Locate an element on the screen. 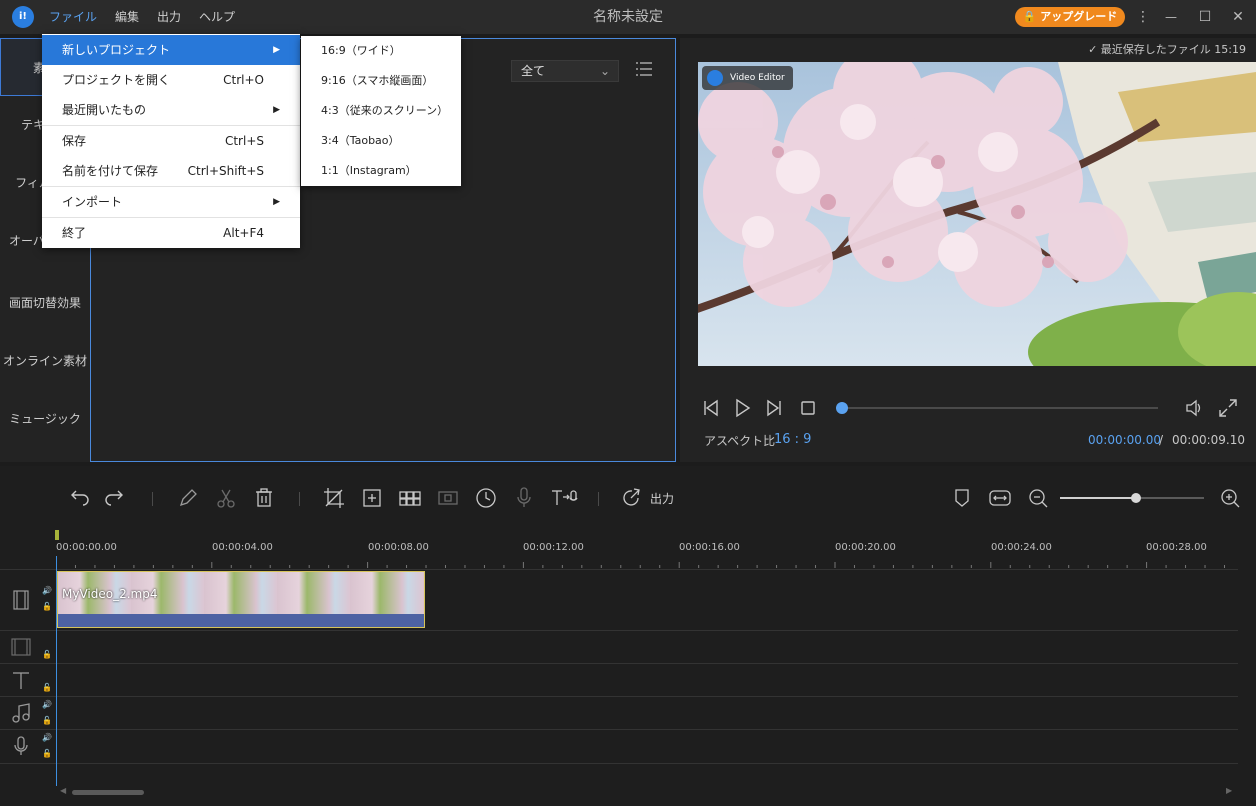  menu-item-import: インポート ▶ is located at coordinates (171, 202).